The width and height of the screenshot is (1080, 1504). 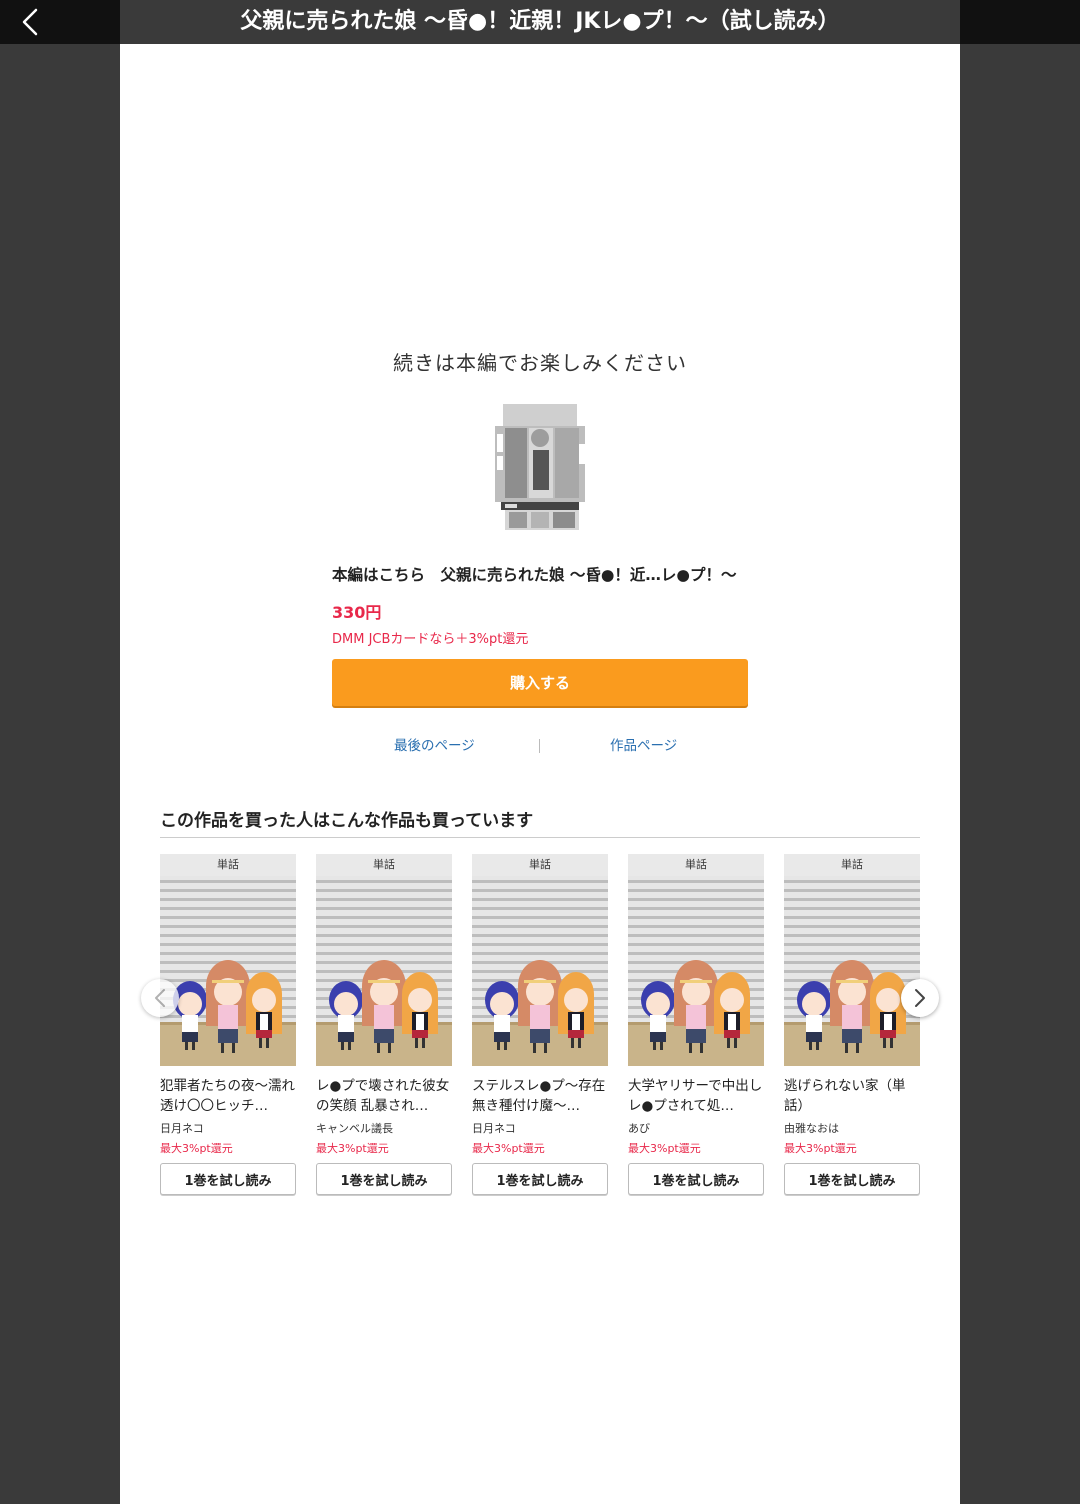 What do you see at coordinates (540, 363) in the screenshot?
I see `continue-message: 続きは本編でお楽しみください` at bounding box center [540, 363].